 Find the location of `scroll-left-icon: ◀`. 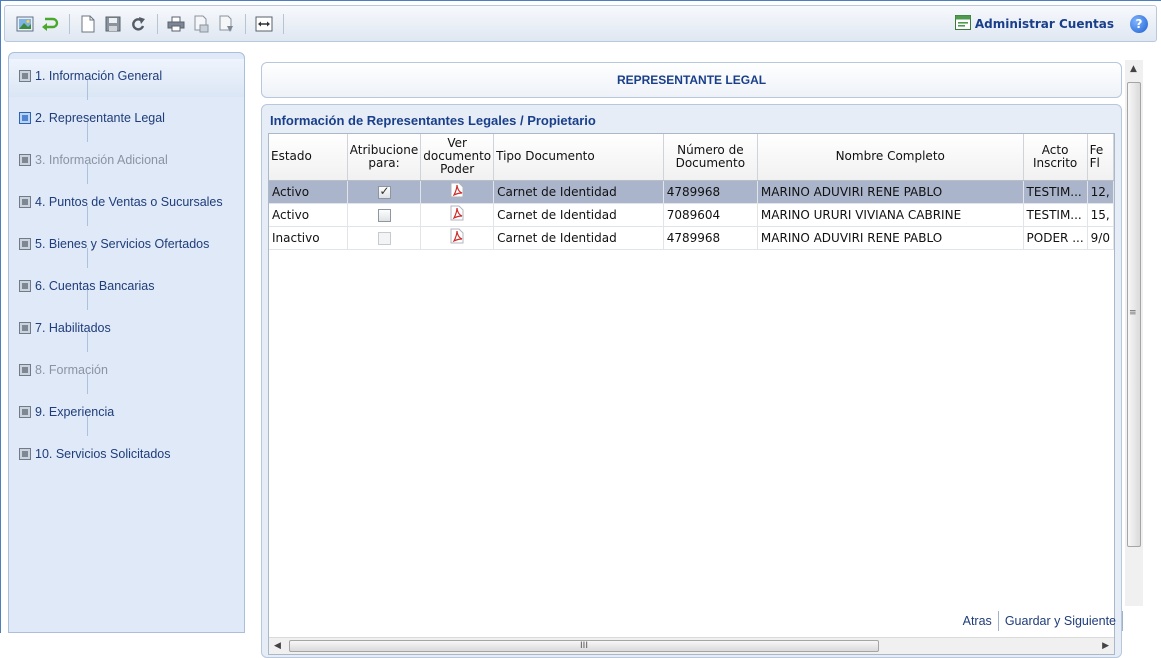

scroll-left-icon: ◀ is located at coordinates (277, 646).